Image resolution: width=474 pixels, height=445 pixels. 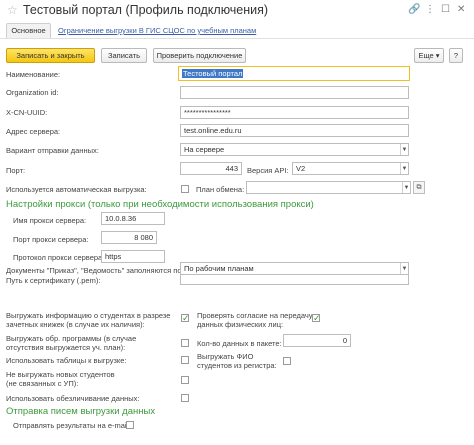 What do you see at coordinates (301, 168) in the screenshot?
I see `api-version-value: V2` at bounding box center [301, 168].